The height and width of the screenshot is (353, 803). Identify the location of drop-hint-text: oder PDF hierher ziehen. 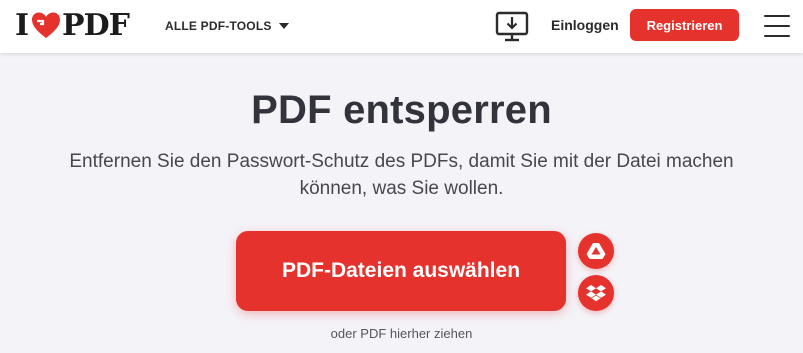
(401, 333).